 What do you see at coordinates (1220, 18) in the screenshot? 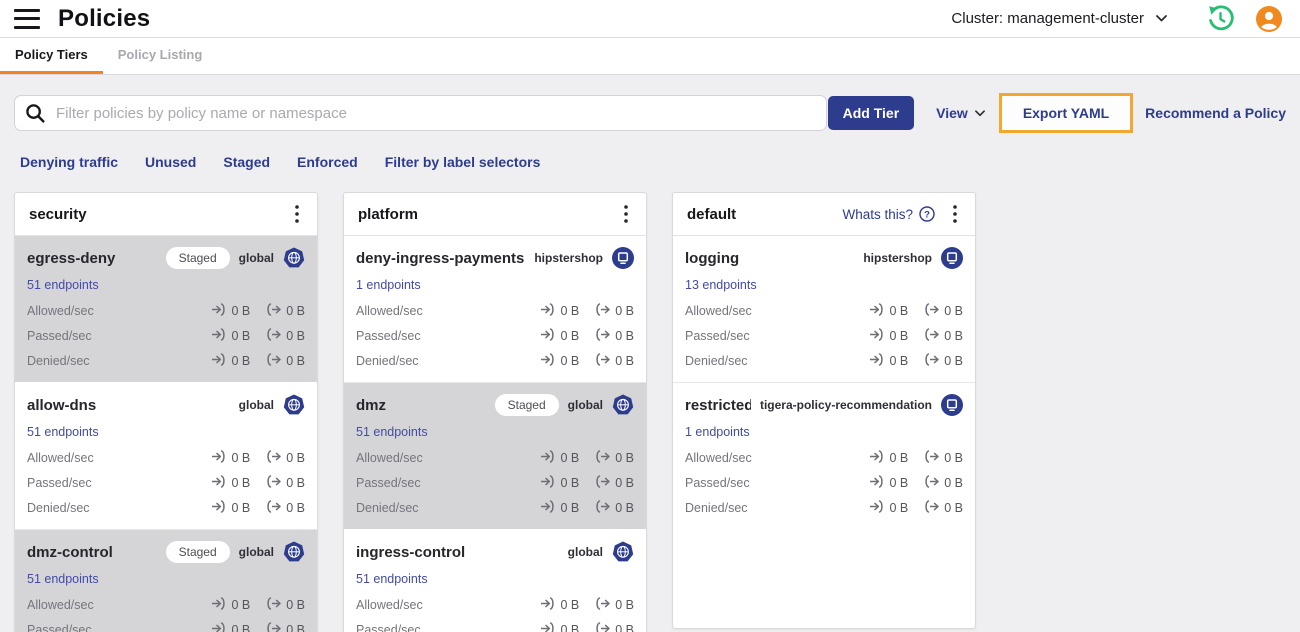
I see `history-icon` at bounding box center [1220, 18].